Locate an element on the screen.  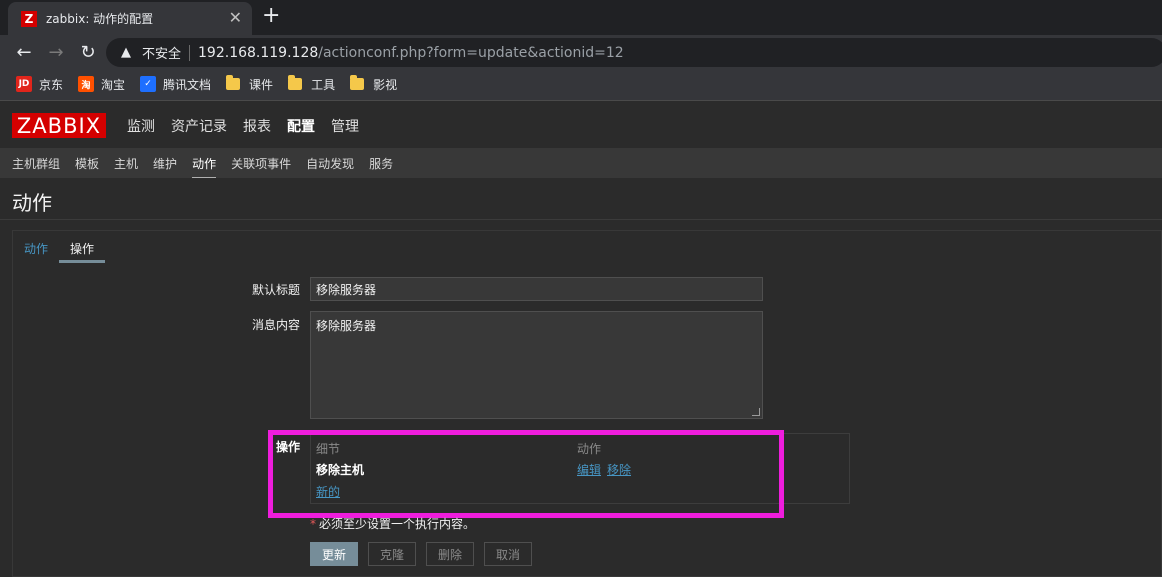
bookmark-label: 影视 is located at coordinates (385, 84).